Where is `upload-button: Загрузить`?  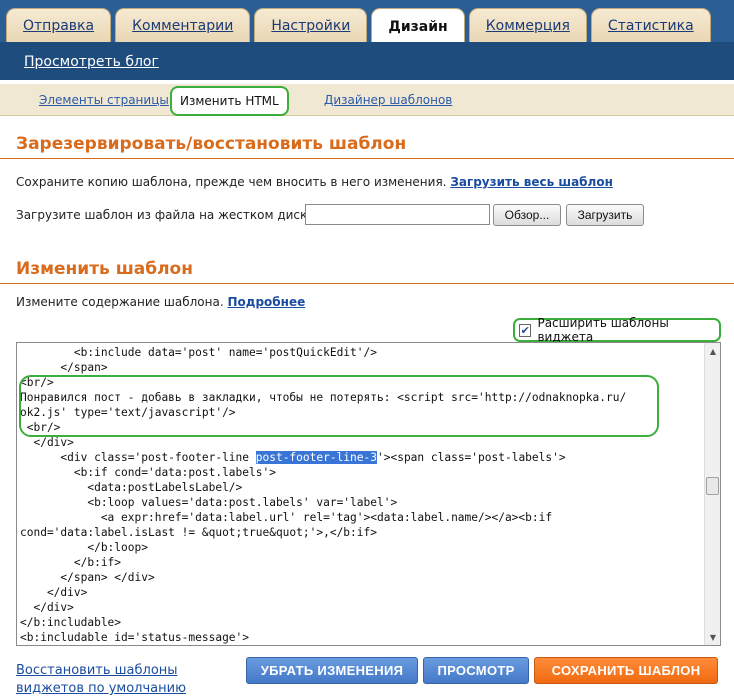
upload-button: Загрузить is located at coordinates (605, 215).